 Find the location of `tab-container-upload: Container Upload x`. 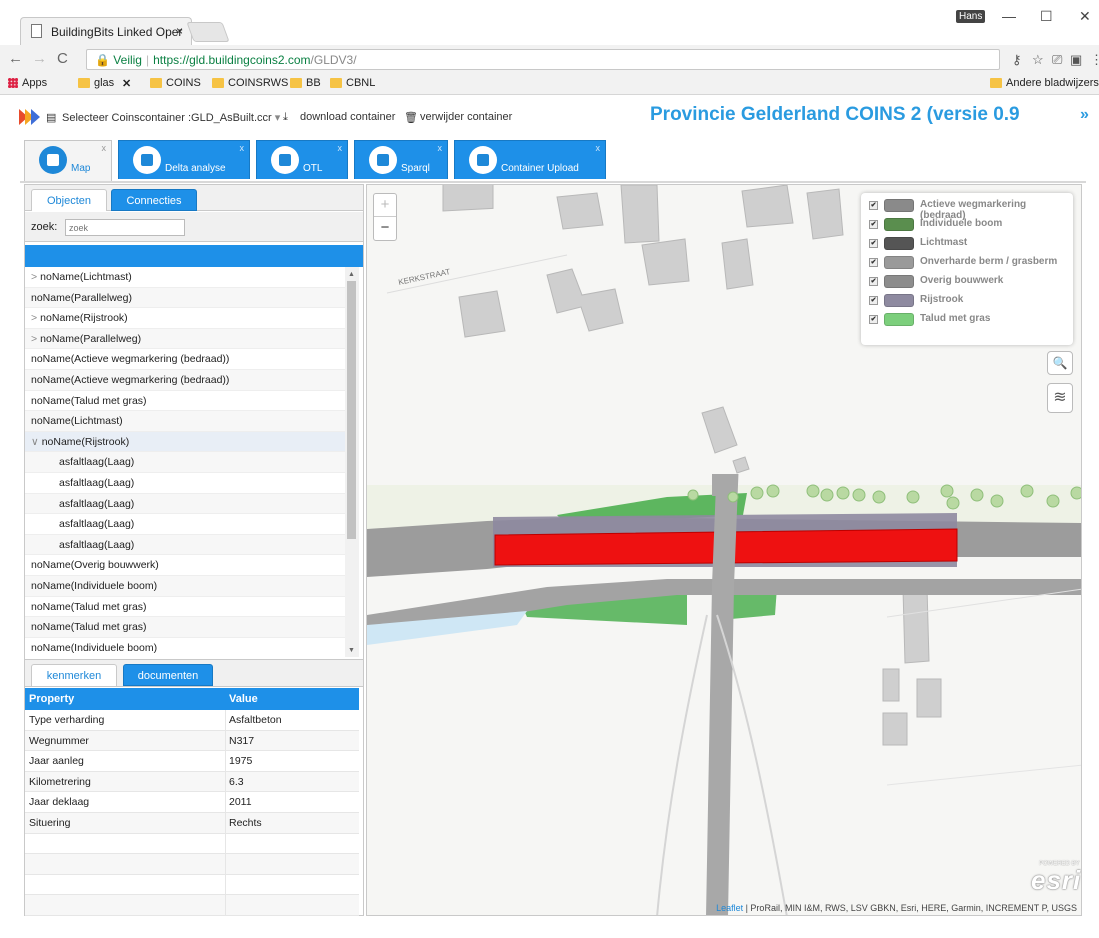

tab-container-upload: Container Upload x is located at coordinates (530, 159).